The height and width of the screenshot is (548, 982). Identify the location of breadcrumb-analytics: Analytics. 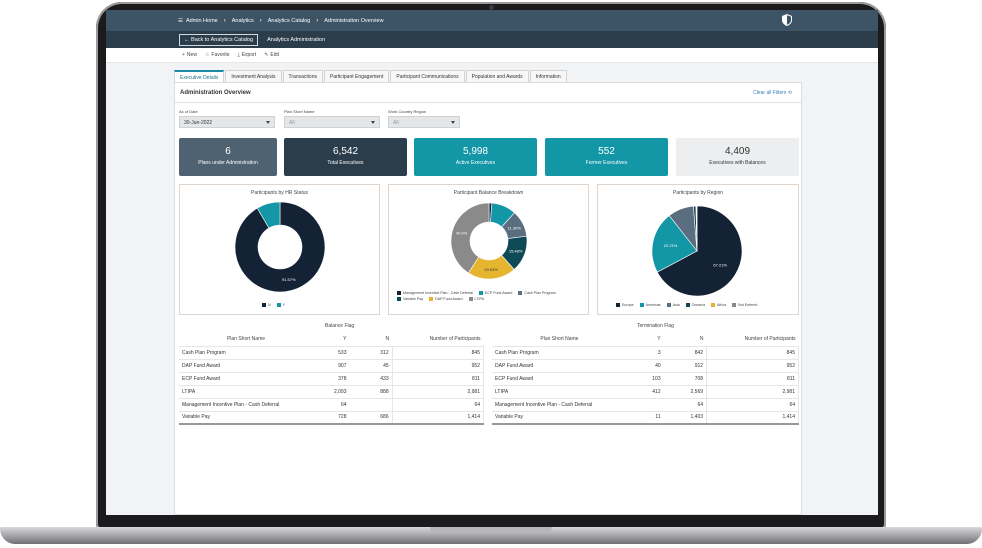
(243, 21).